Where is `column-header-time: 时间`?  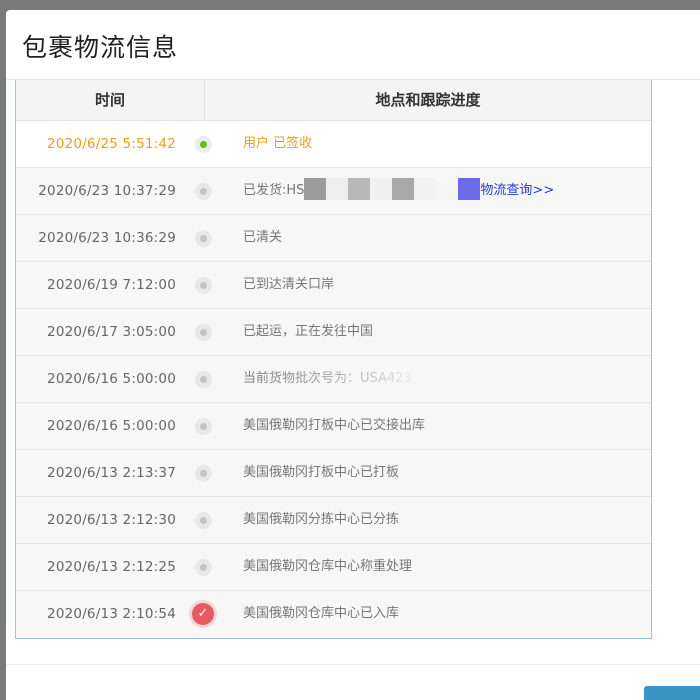
column-header-time: 时间 is located at coordinates (109, 100).